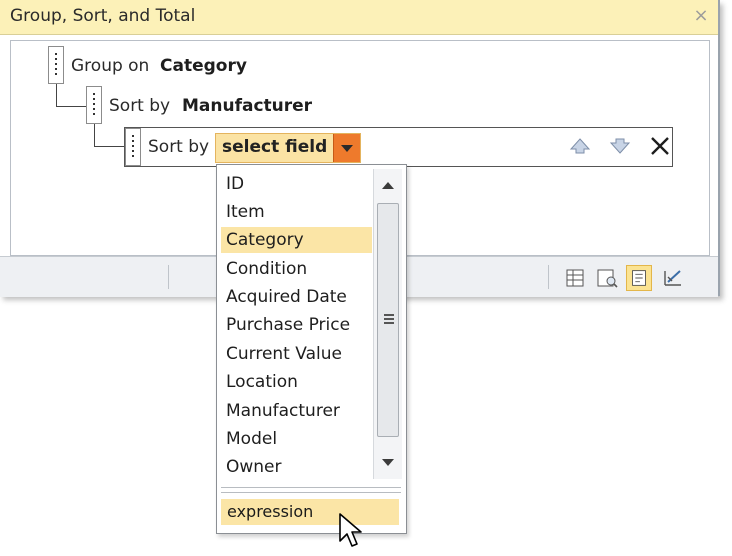  What do you see at coordinates (296, 184) in the screenshot?
I see `field-option-id: ID` at bounding box center [296, 184].